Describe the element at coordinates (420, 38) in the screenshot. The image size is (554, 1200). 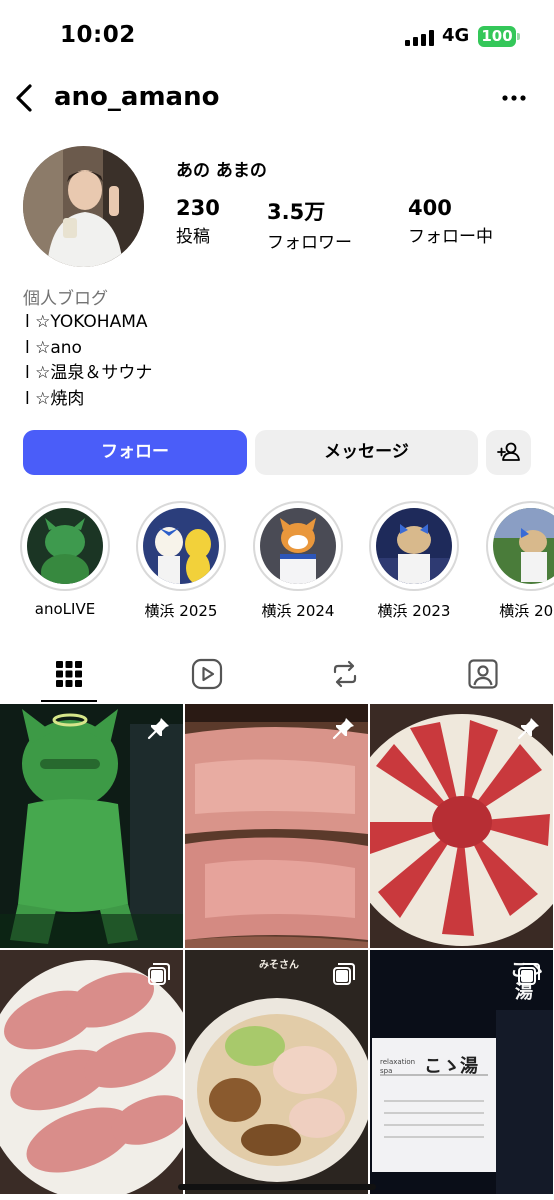
I see `signal-icon` at that location.